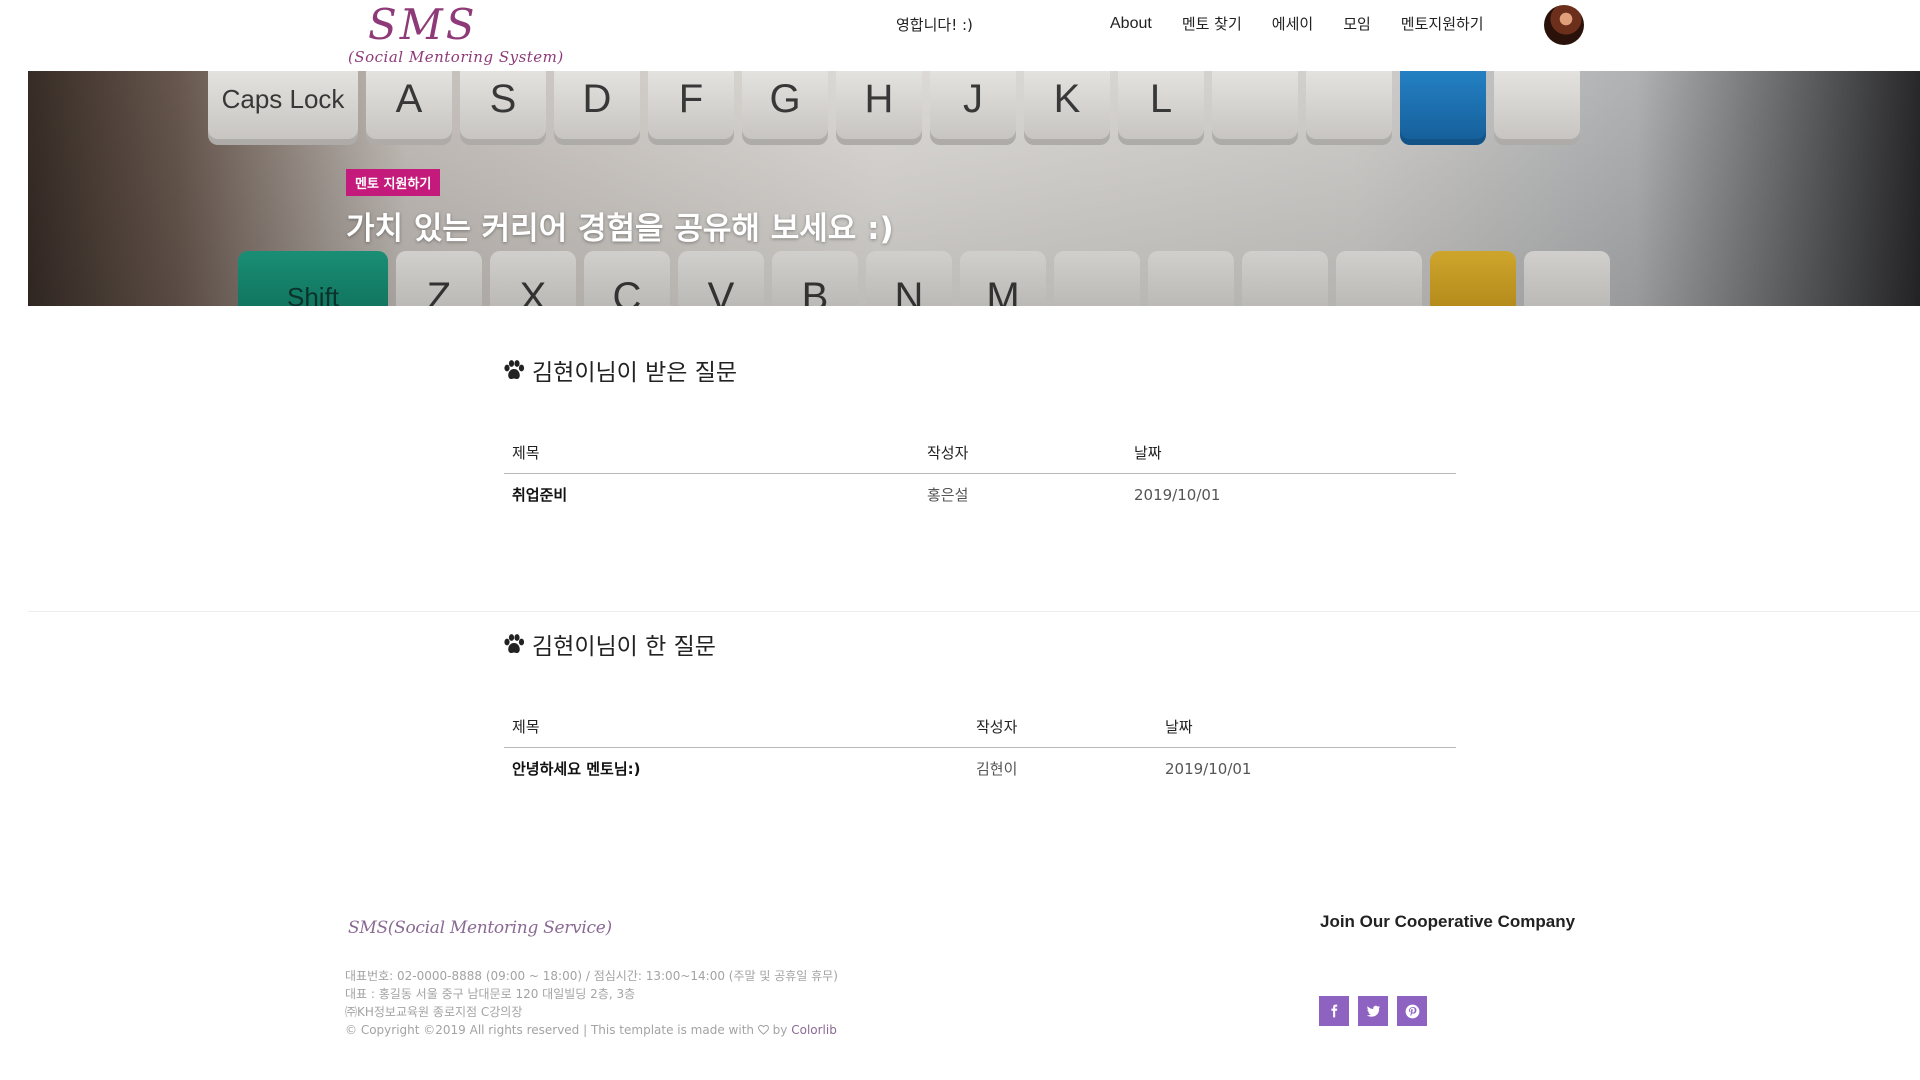  Describe the element at coordinates (1292, 23) in the screenshot. I see `nav-essay: 에세이` at that location.